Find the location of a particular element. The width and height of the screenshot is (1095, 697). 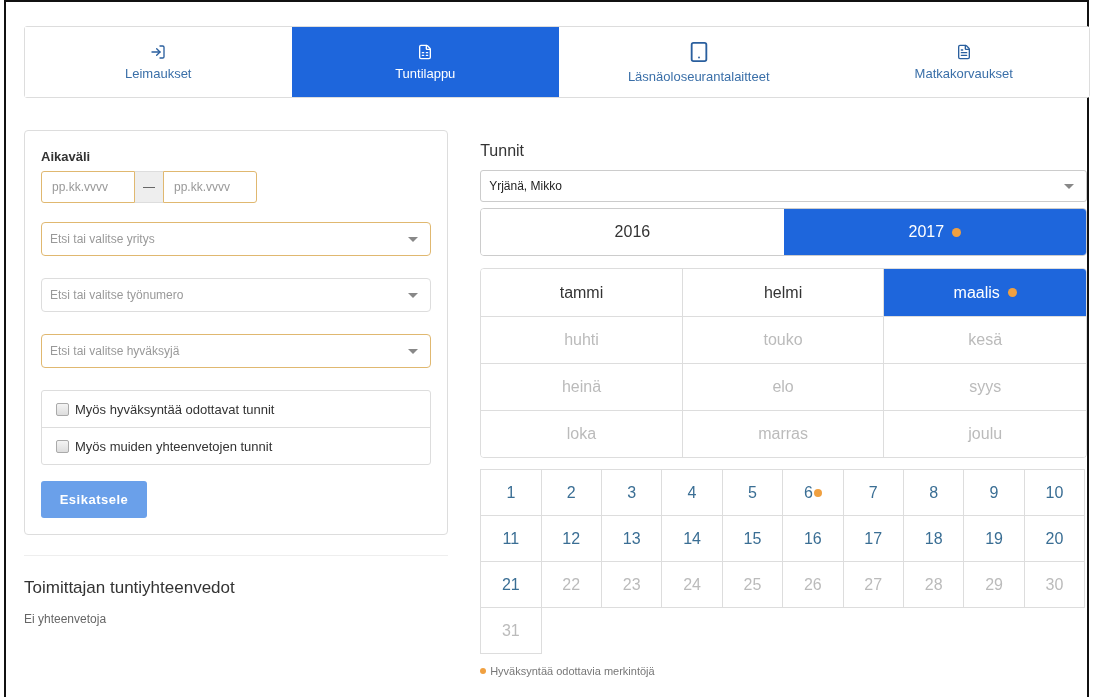

pending-dot is located at coordinates (483, 671).